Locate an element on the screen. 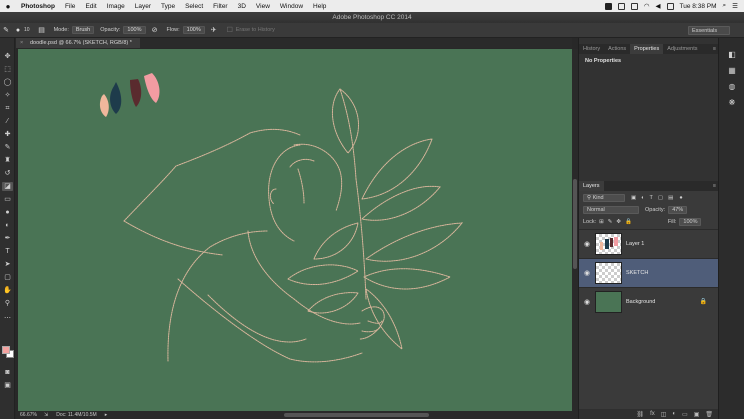  menu-image: Image is located at coordinates (116, 6).